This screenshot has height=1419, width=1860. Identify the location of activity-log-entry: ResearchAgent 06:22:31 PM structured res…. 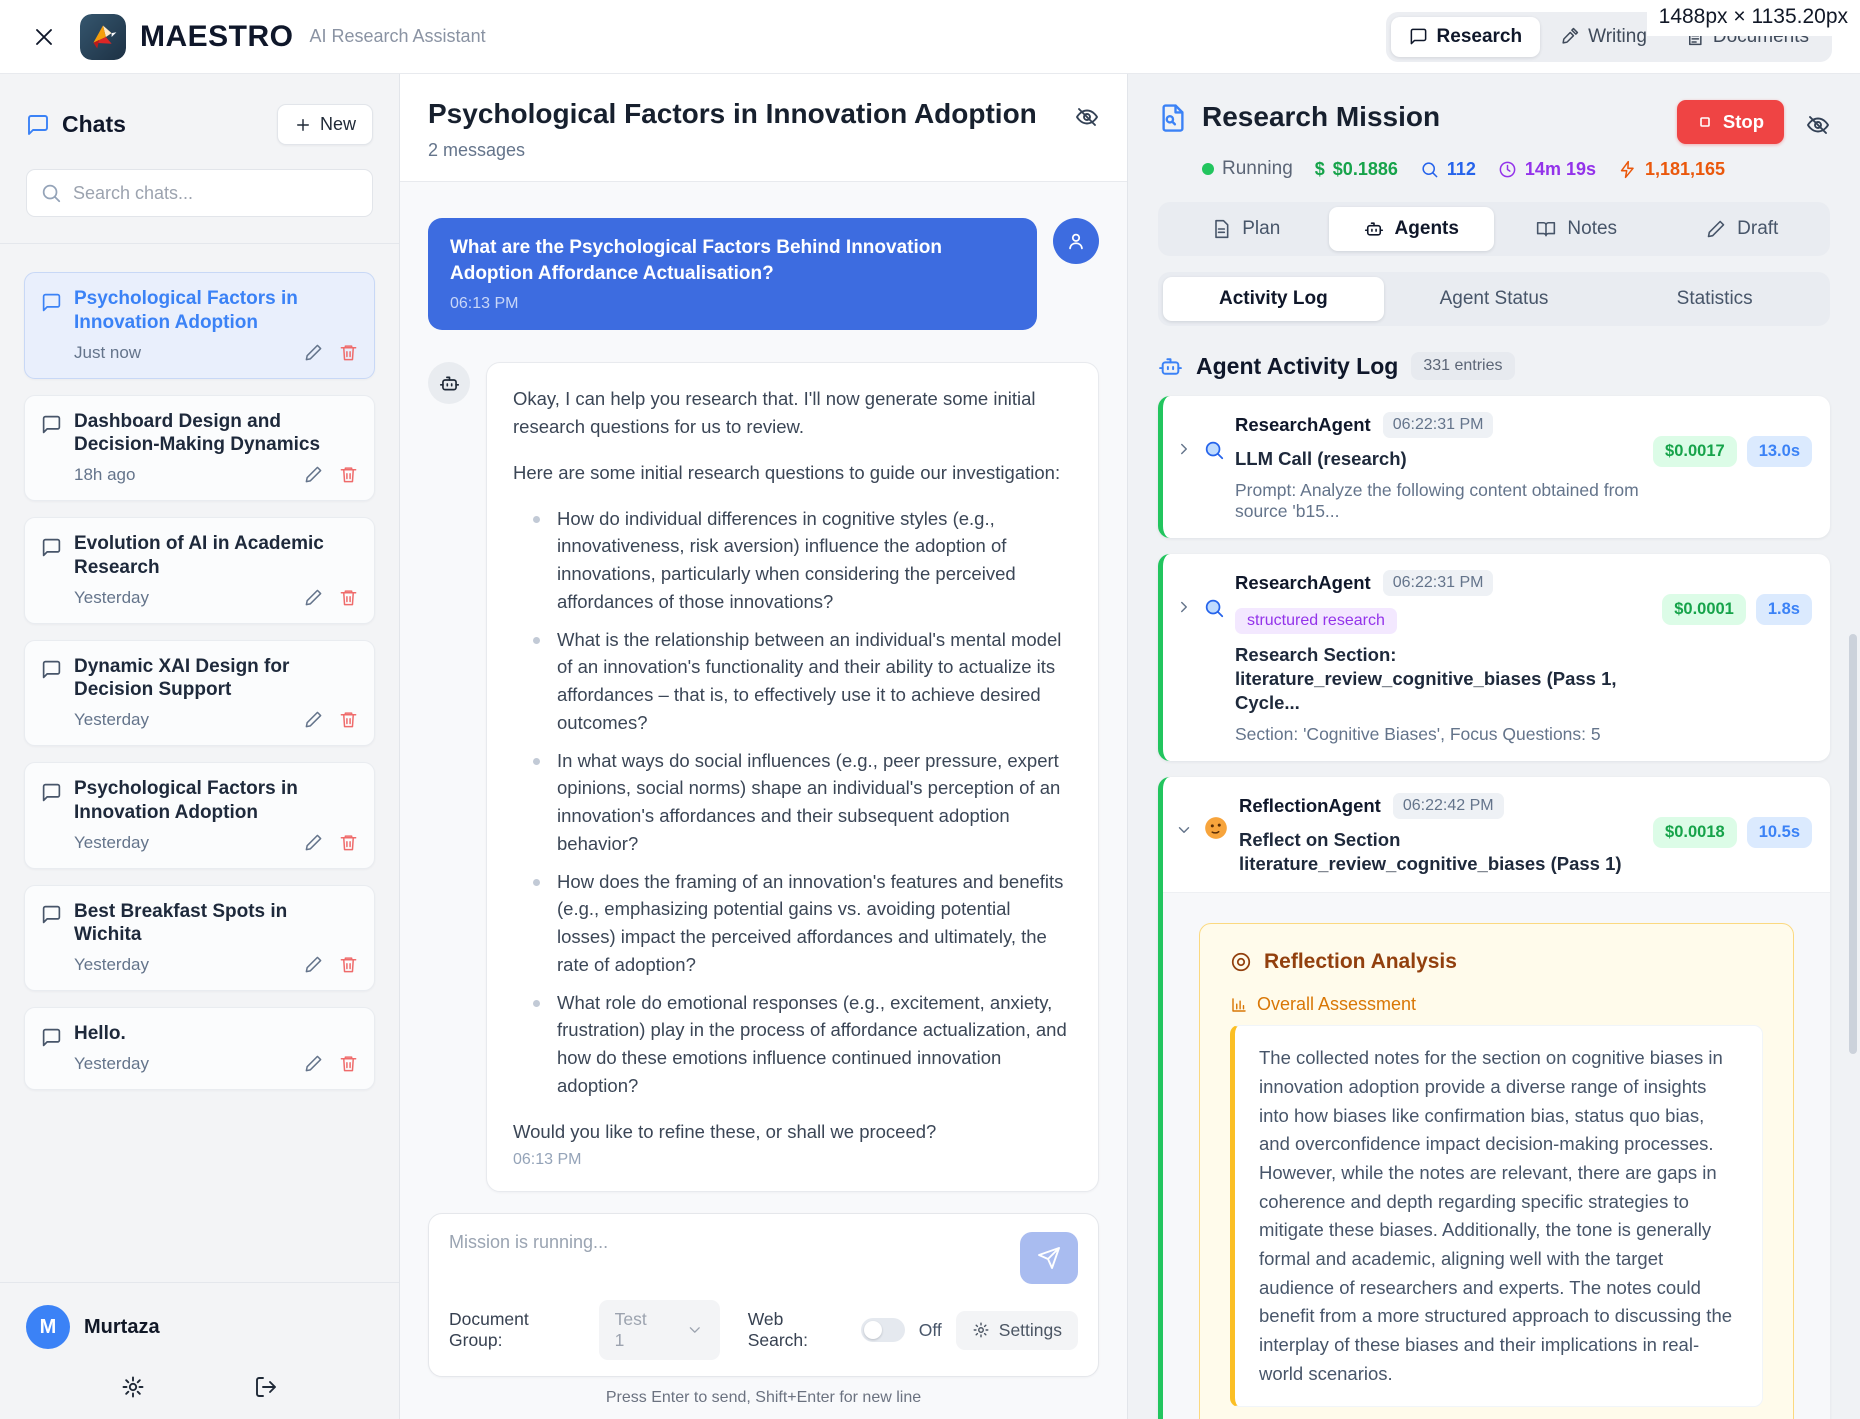
(1494, 658).